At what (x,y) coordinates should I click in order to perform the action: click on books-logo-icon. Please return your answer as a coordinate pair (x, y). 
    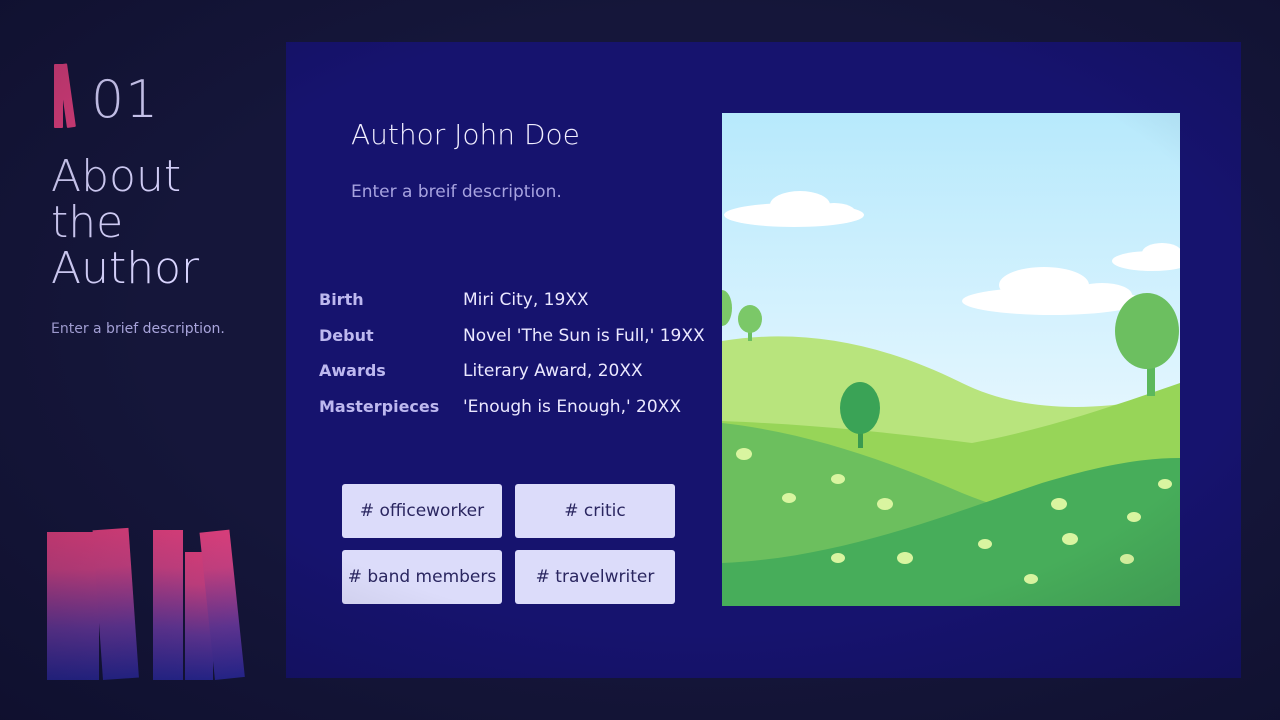
    Looking at the image, I should click on (67, 96).